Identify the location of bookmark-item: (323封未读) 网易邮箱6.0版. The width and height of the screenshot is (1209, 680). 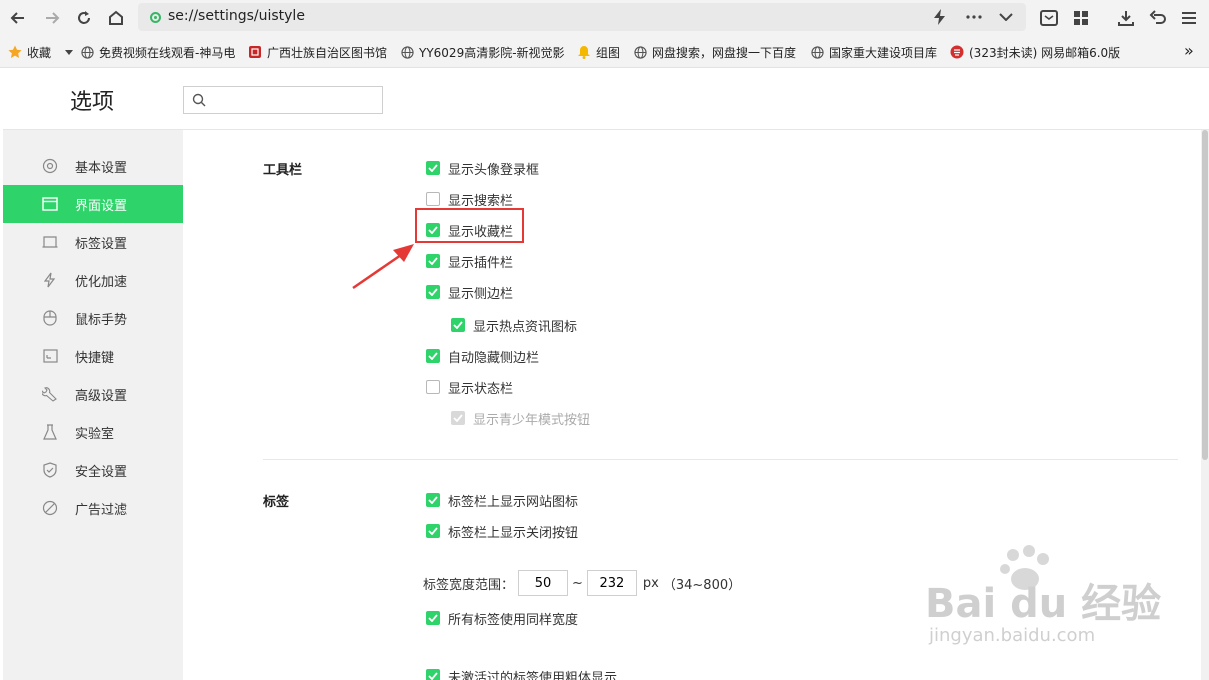
(1035, 52).